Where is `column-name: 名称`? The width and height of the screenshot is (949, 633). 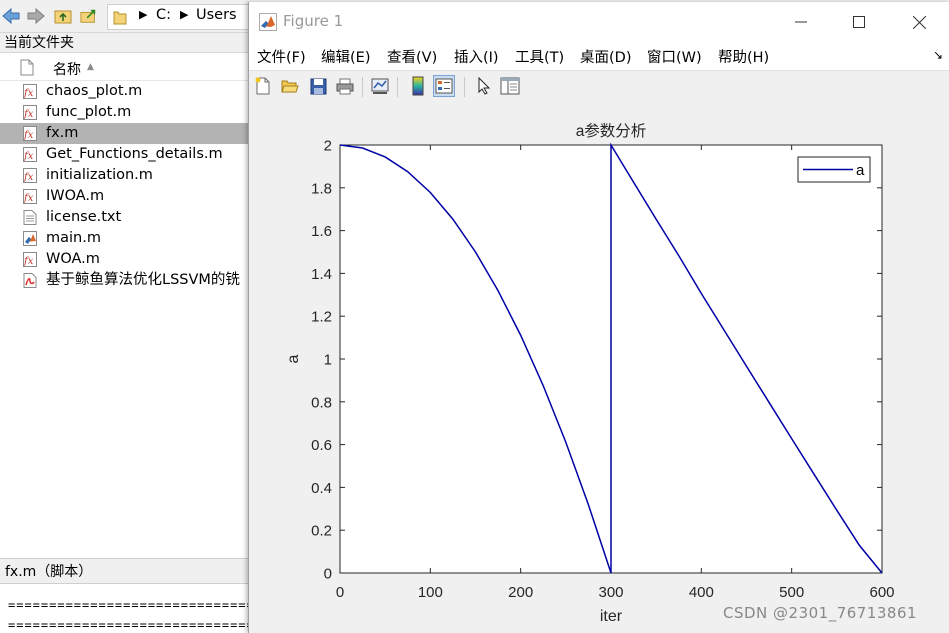
column-name: 名称 is located at coordinates (67, 69).